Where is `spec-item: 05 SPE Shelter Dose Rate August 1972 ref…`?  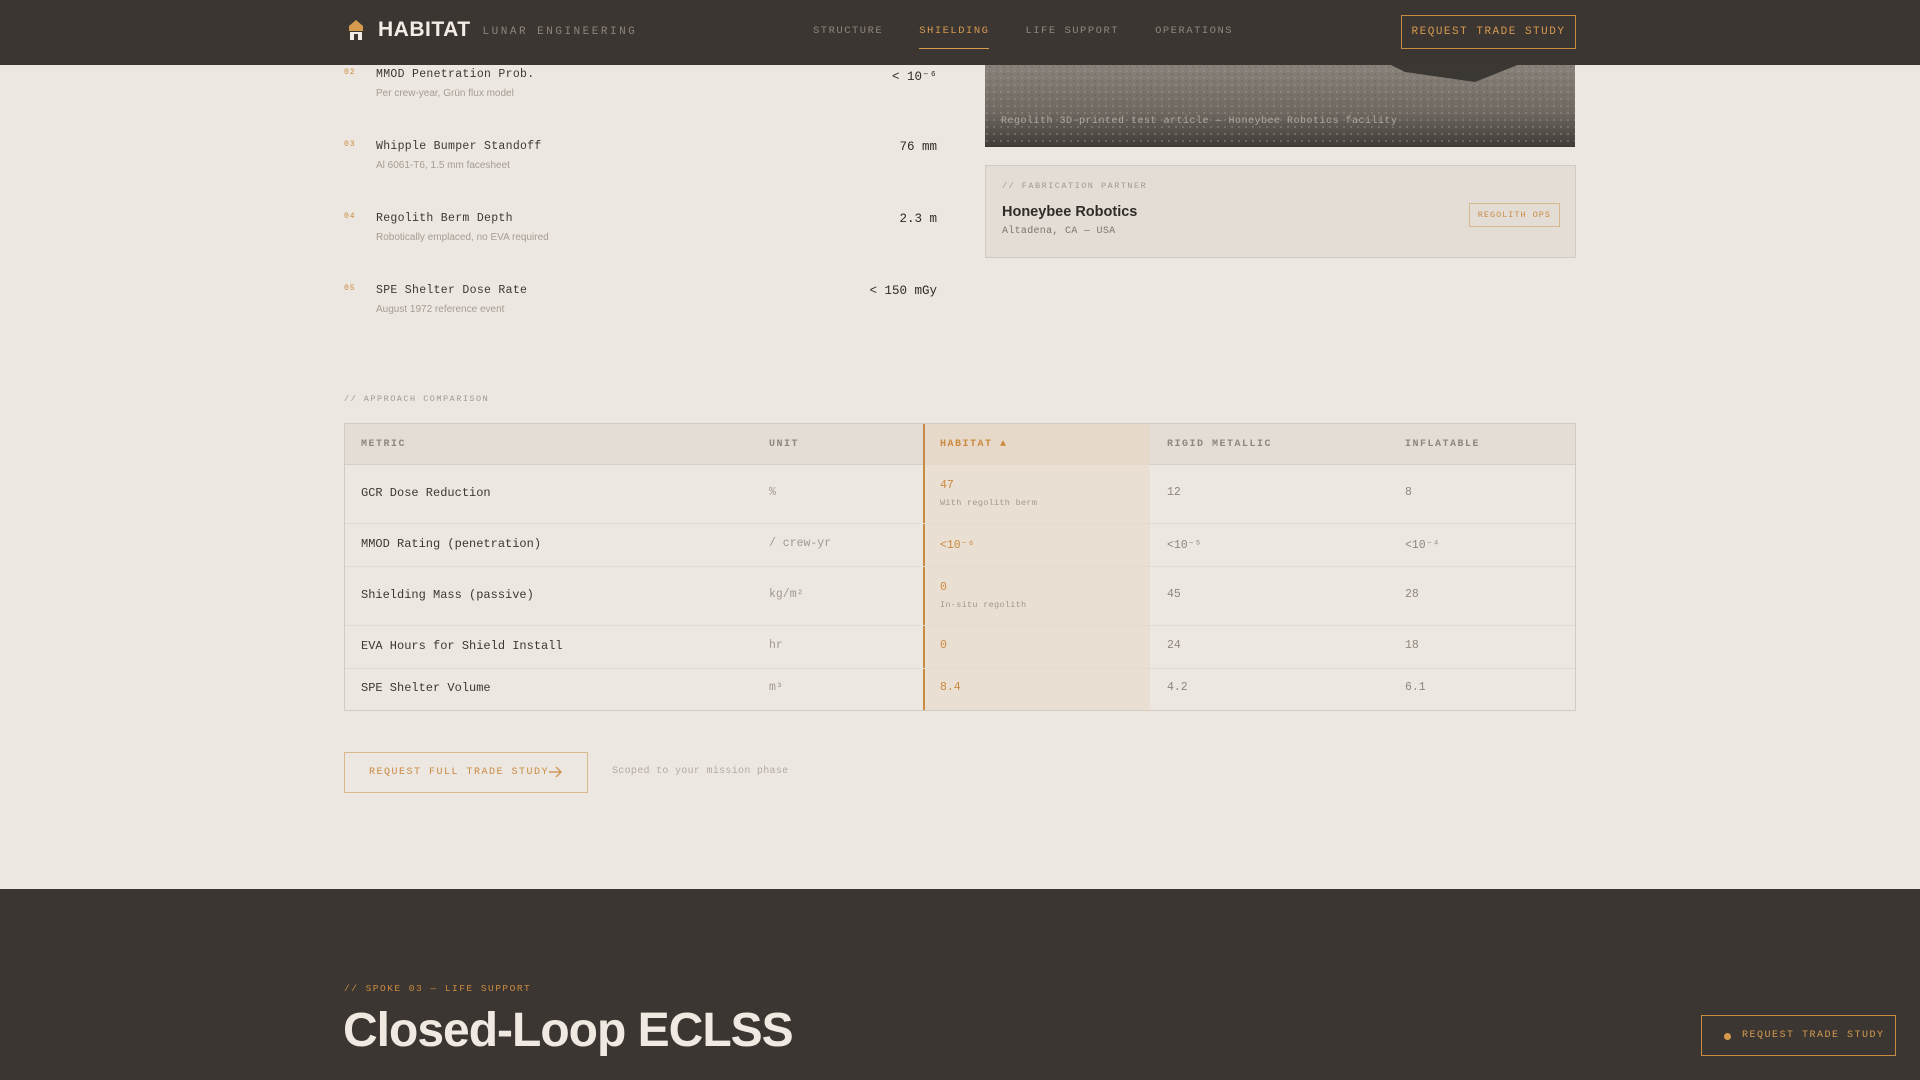
spec-item: 05 SPE Shelter Dose Rate August 1972 ref… is located at coordinates (640, 304).